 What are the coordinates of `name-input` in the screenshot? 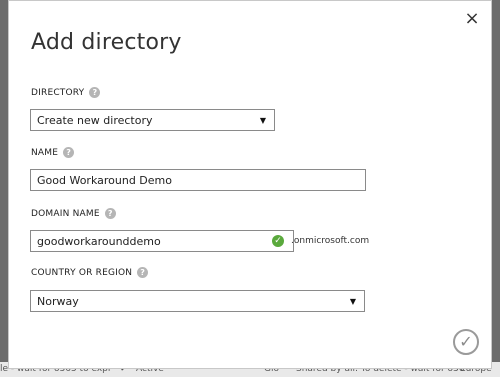 It's located at (198, 180).